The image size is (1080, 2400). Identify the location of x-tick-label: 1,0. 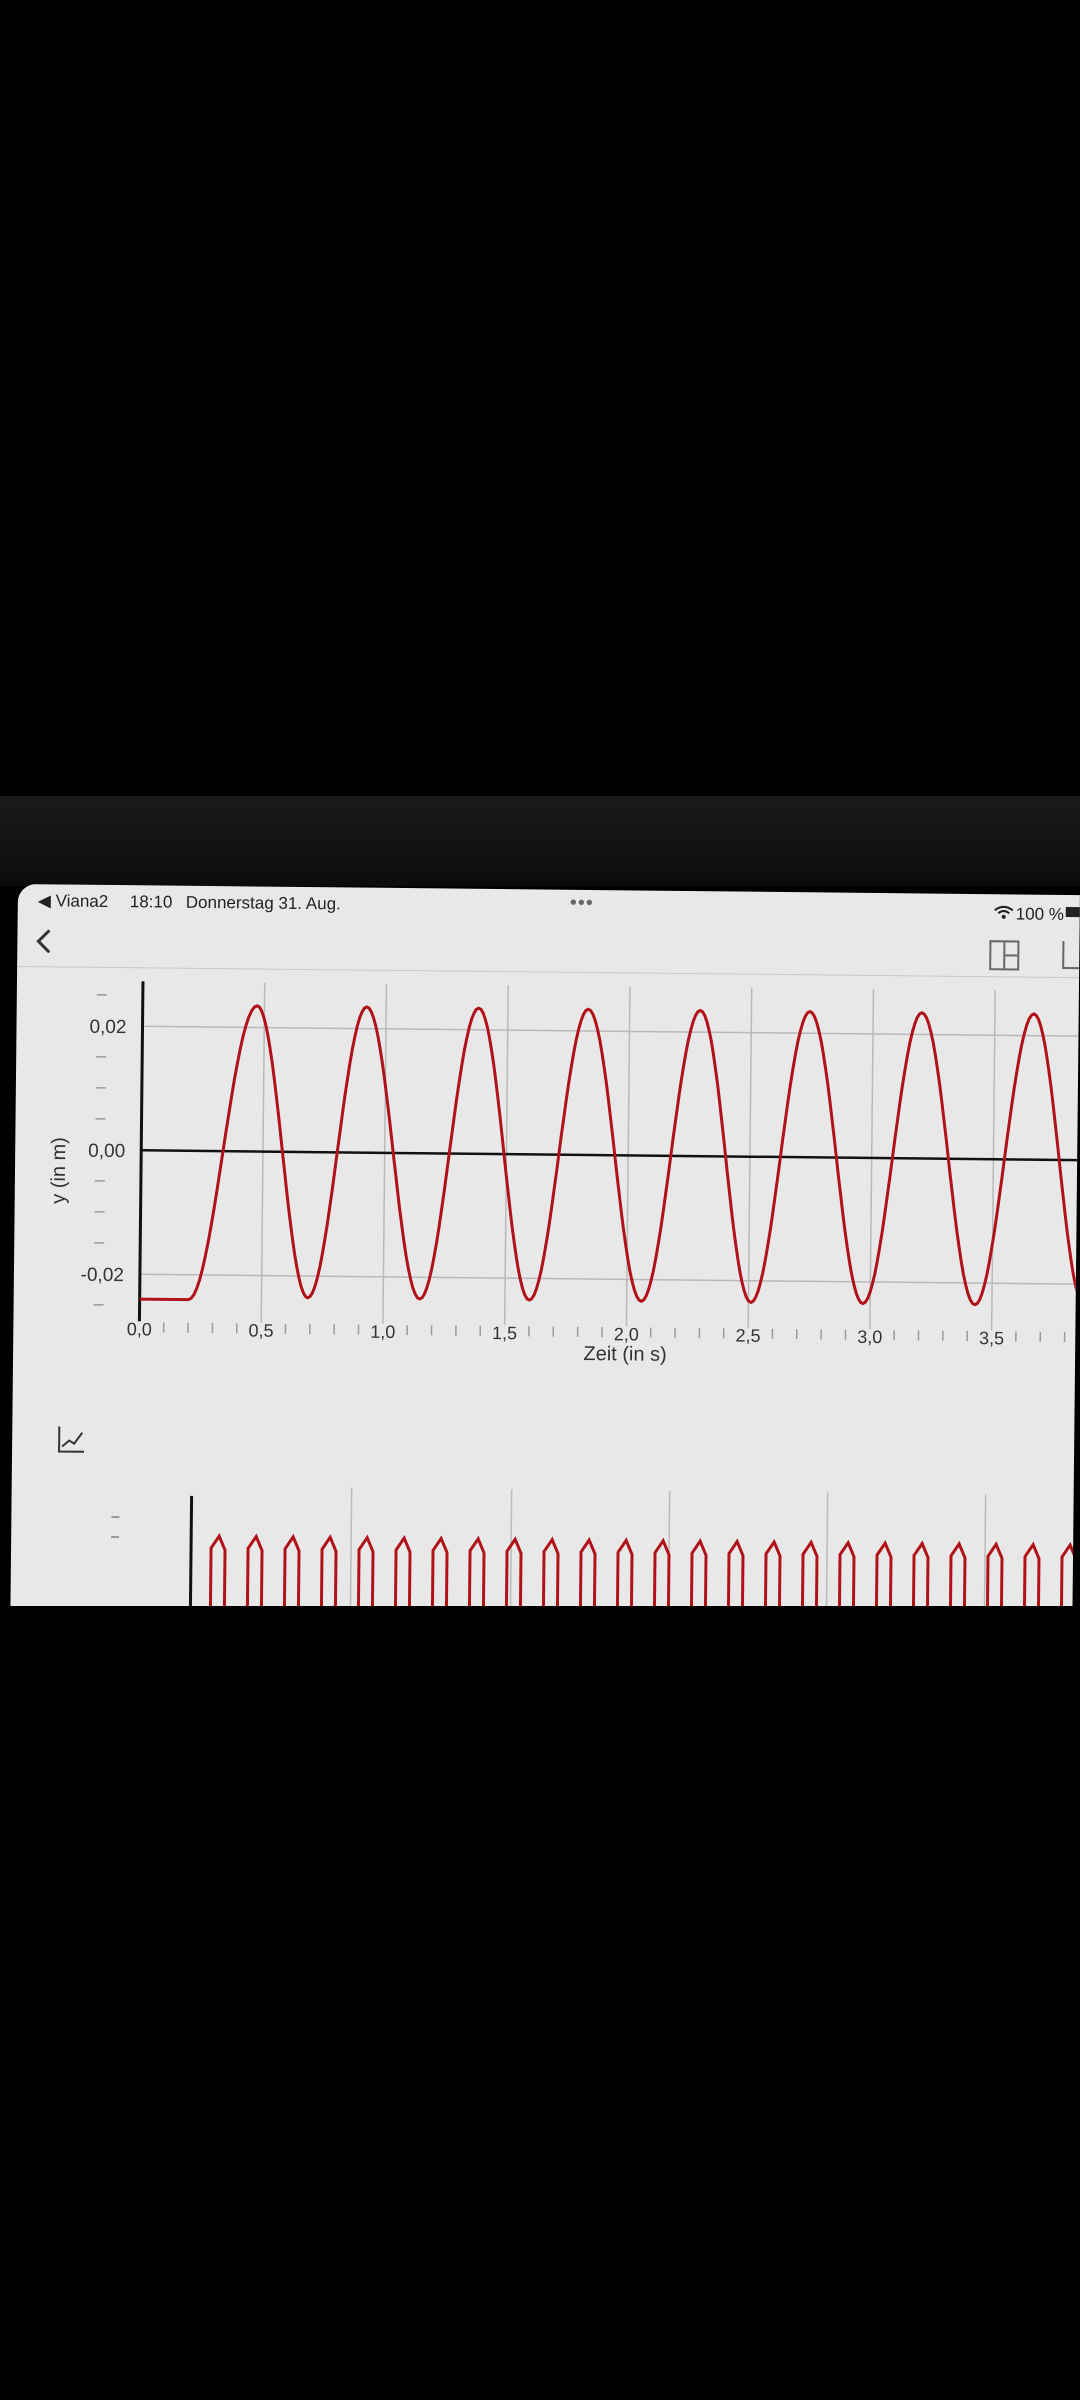
(382, 1332).